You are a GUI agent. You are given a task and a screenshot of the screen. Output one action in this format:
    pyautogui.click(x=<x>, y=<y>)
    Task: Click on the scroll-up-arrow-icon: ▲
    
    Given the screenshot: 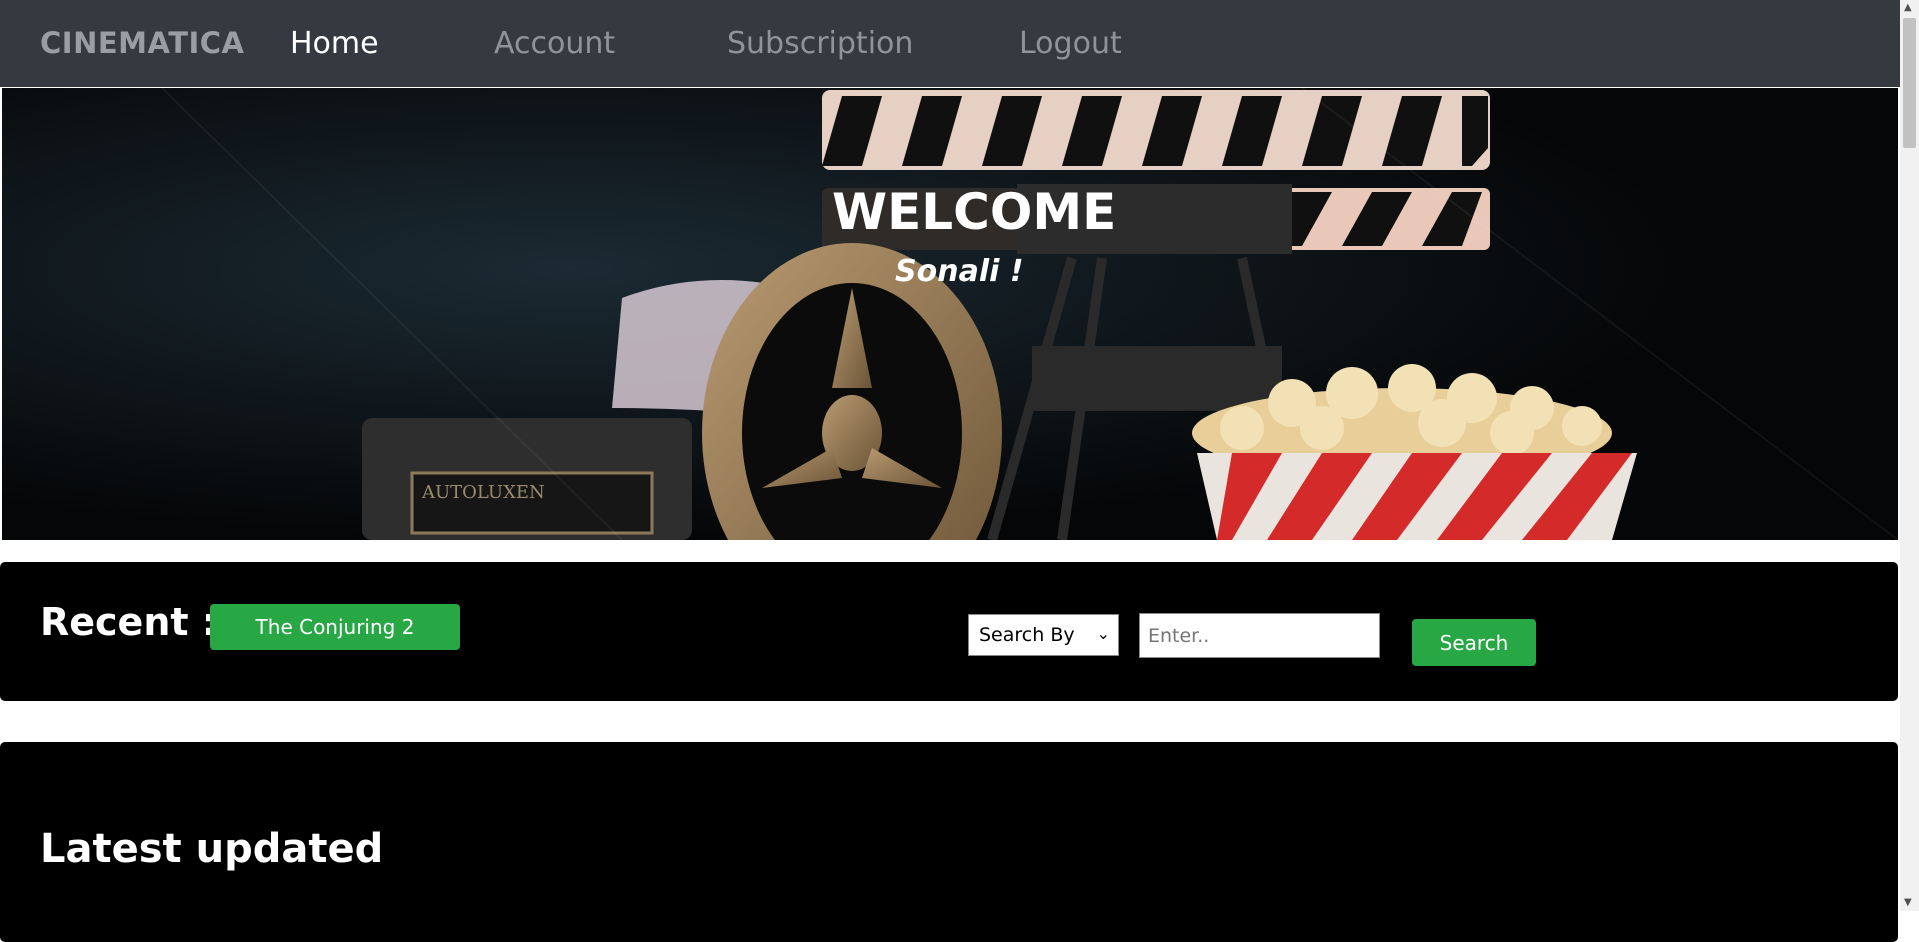 What is the action you would take?
    pyautogui.click(x=1908, y=7)
    